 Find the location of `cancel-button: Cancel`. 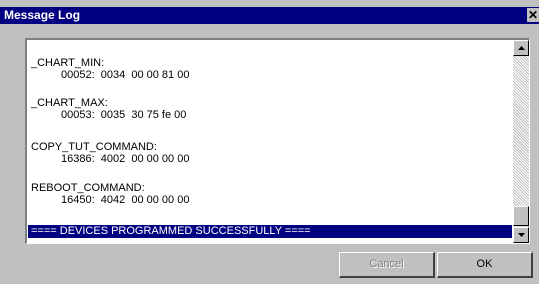

cancel-button: Cancel is located at coordinates (387, 265).